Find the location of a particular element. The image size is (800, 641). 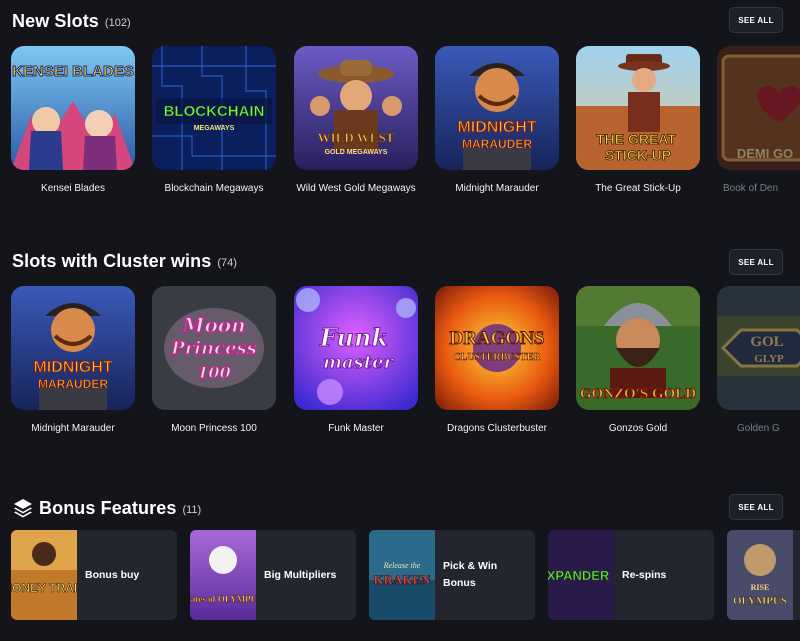

bonus-thumbnail: Release the KRAKEN is located at coordinates (402, 575).